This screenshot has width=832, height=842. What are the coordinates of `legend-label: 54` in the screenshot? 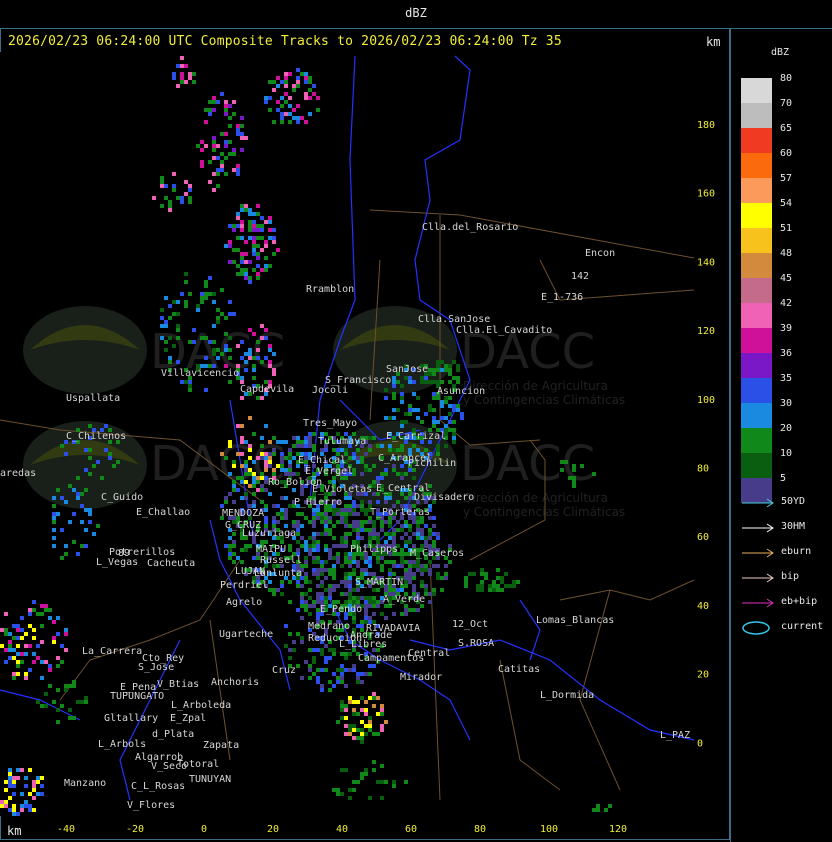 It's located at (786, 203).